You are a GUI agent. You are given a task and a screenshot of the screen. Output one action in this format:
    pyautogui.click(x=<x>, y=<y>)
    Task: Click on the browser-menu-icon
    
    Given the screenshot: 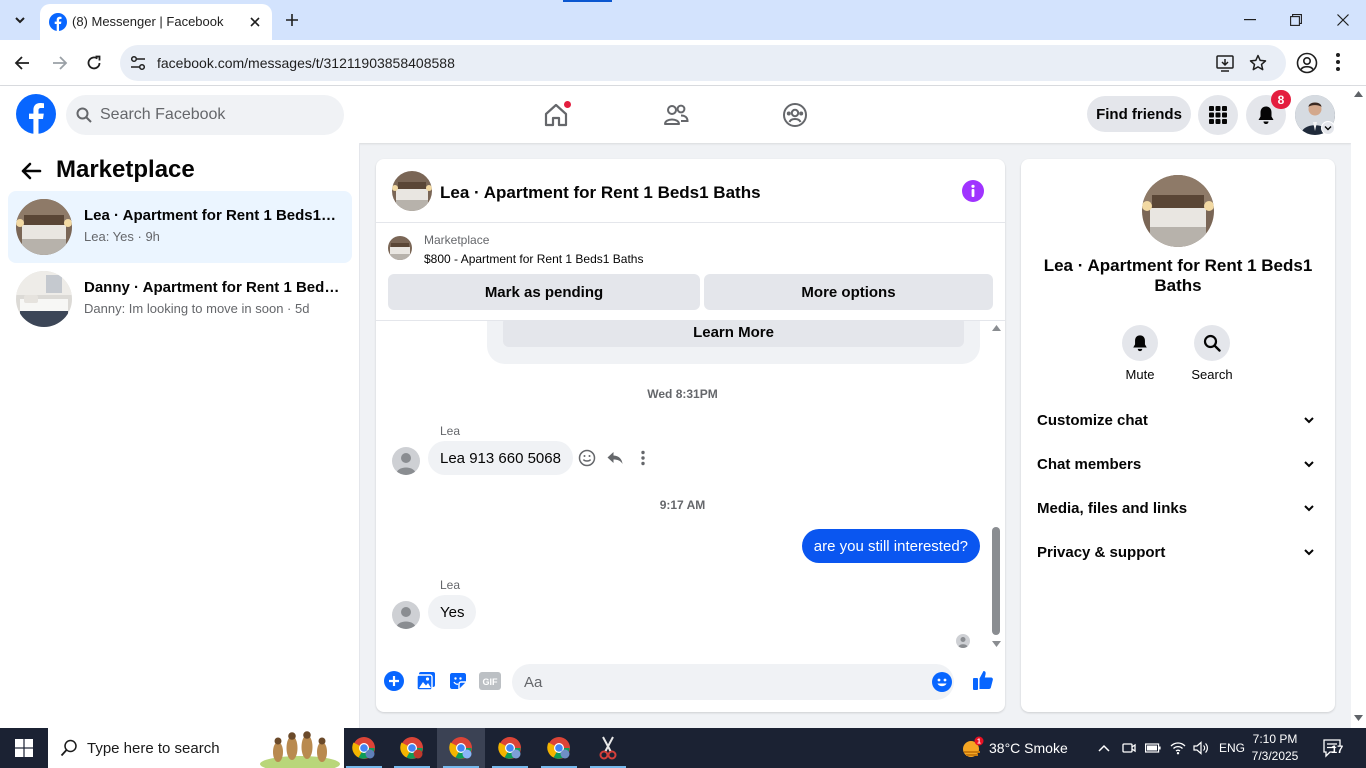 What is the action you would take?
    pyautogui.click(x=1338, y=62)
    